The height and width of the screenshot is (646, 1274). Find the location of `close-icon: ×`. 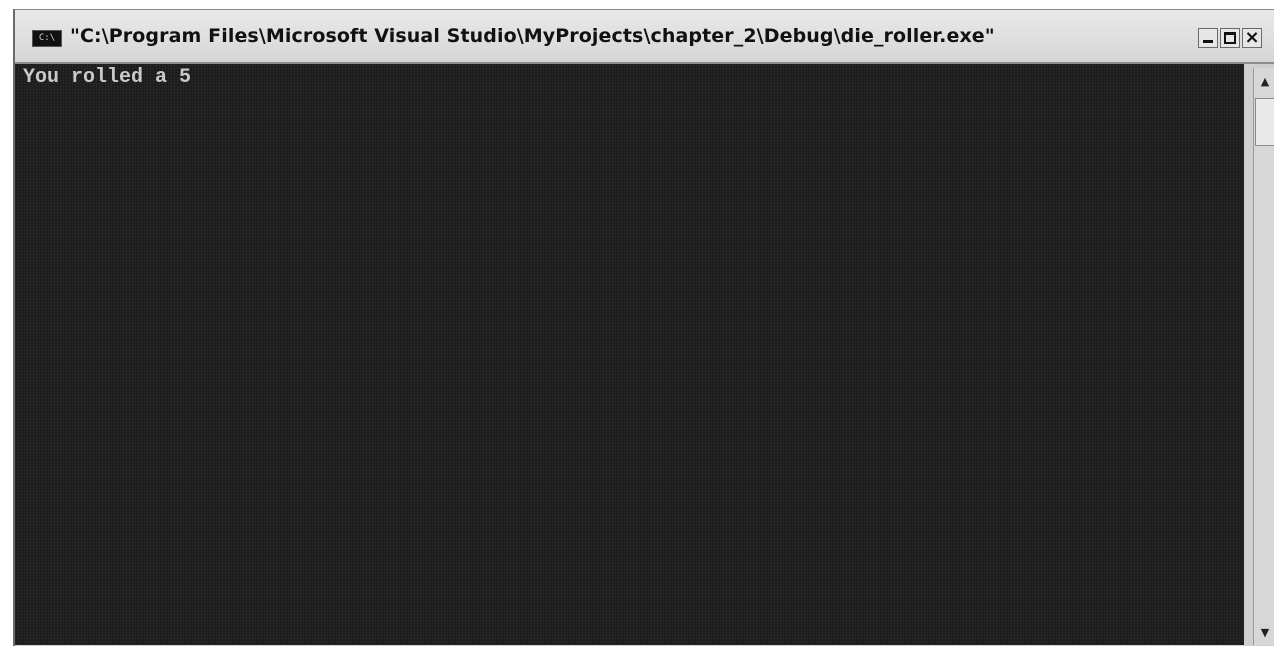

close-icon: × is located at coordinates (1252, 37).